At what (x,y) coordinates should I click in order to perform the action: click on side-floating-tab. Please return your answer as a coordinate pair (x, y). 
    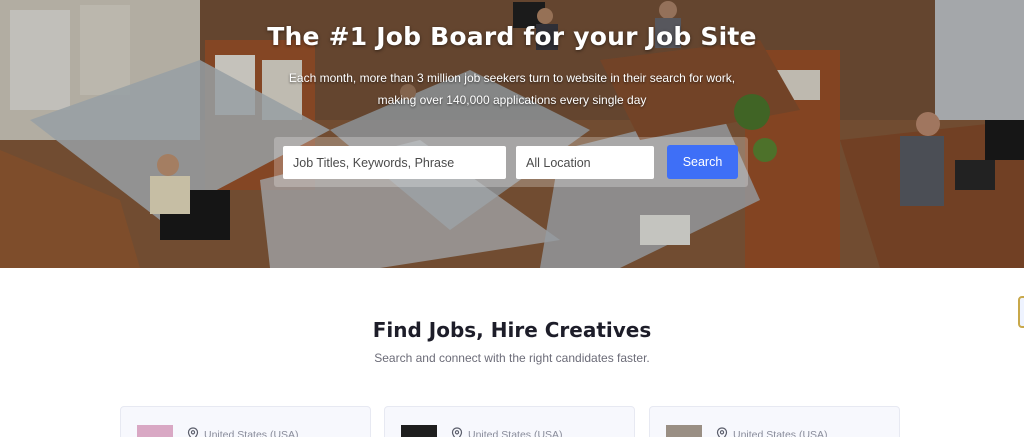
    Looking at the image, I should click on (1021, 312).